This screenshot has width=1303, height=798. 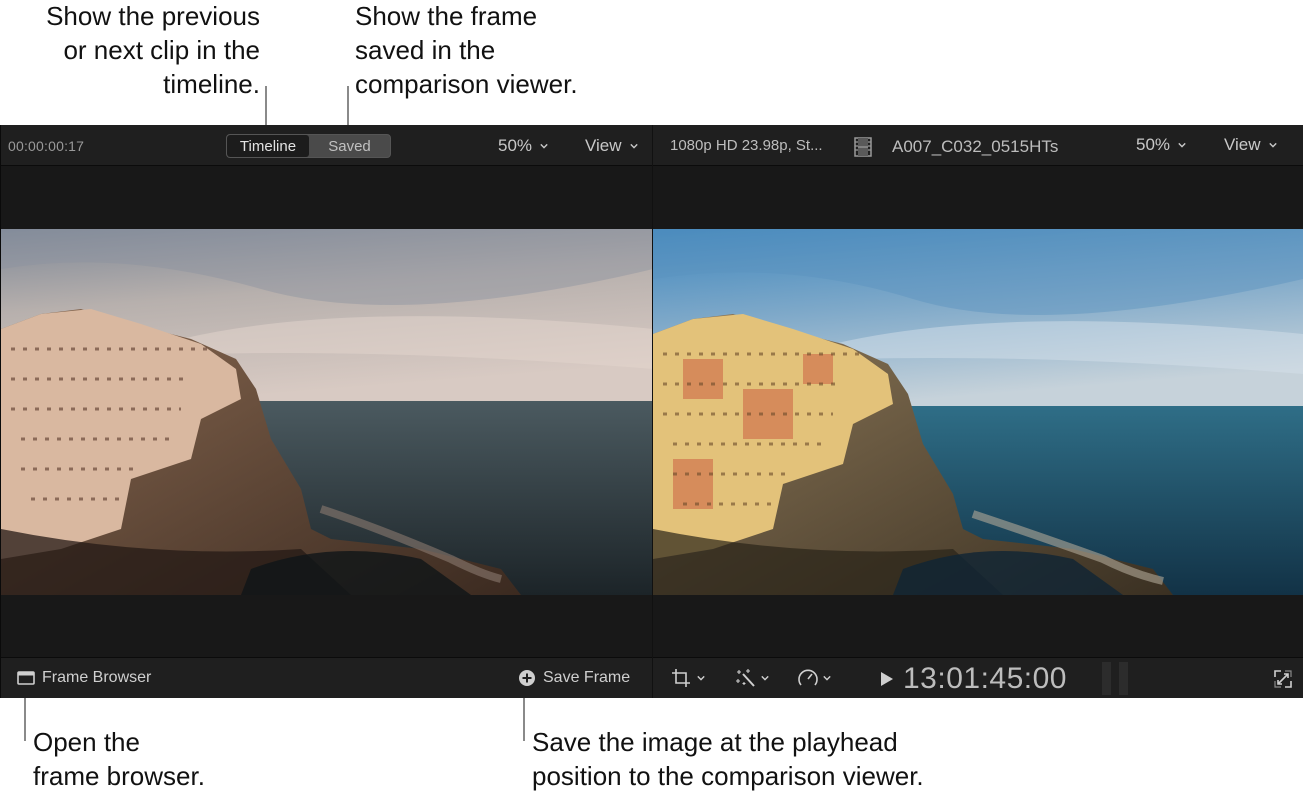 I want to click on frame-browser-icon, so click(x=26, y=678).